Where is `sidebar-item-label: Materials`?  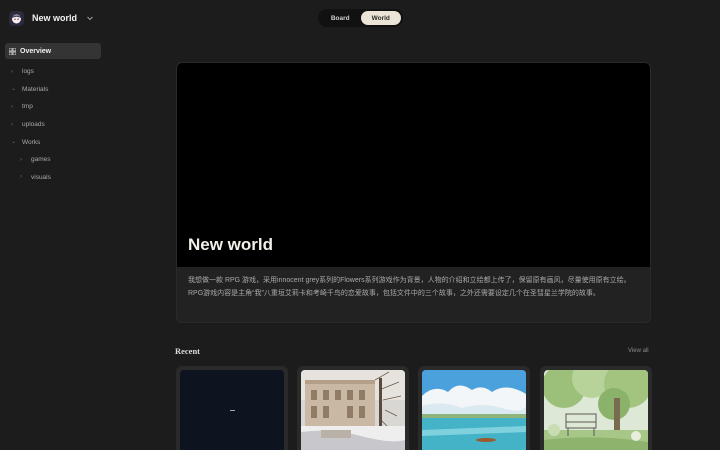
sidebar-item-label: Materials is located at coordinates (35, 89).